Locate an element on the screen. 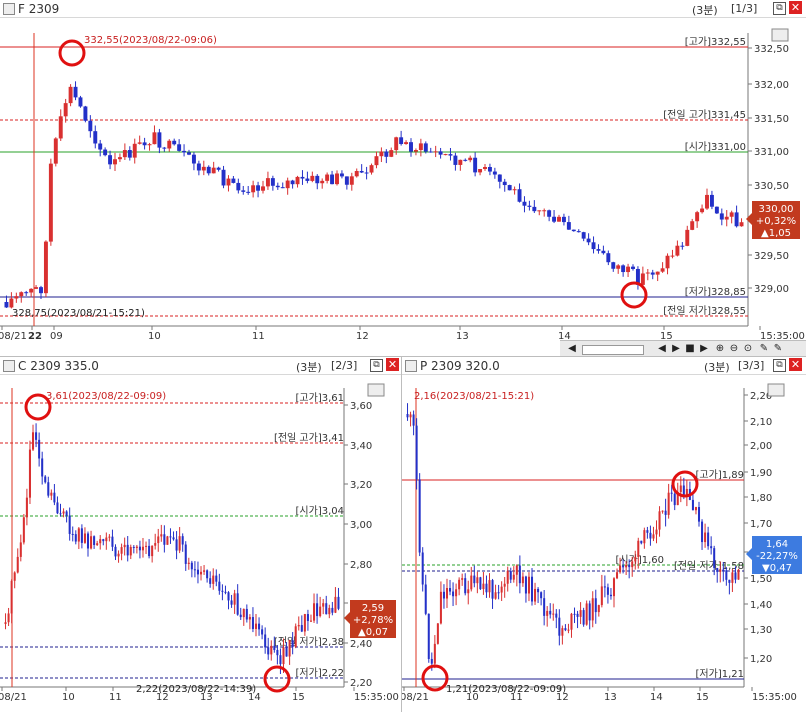  settings-icon: ✎ is located at coordinates (764, 349).